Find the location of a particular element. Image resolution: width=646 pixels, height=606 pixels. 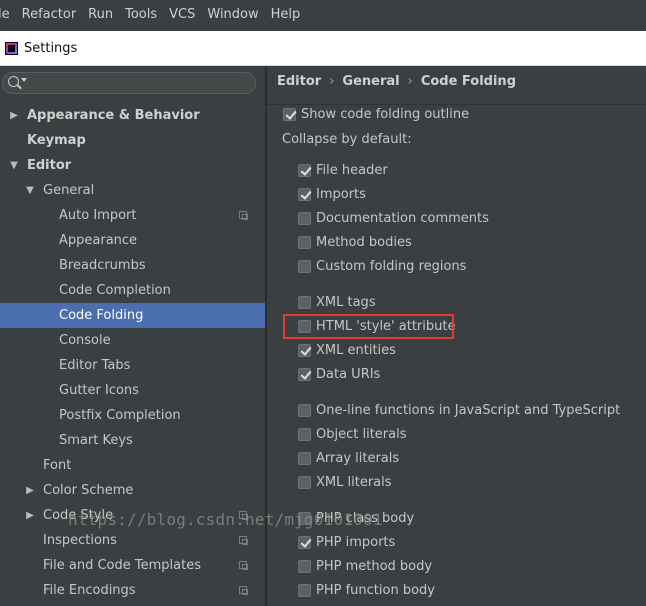

option-label: Imports is located at coordinates (341, 194).